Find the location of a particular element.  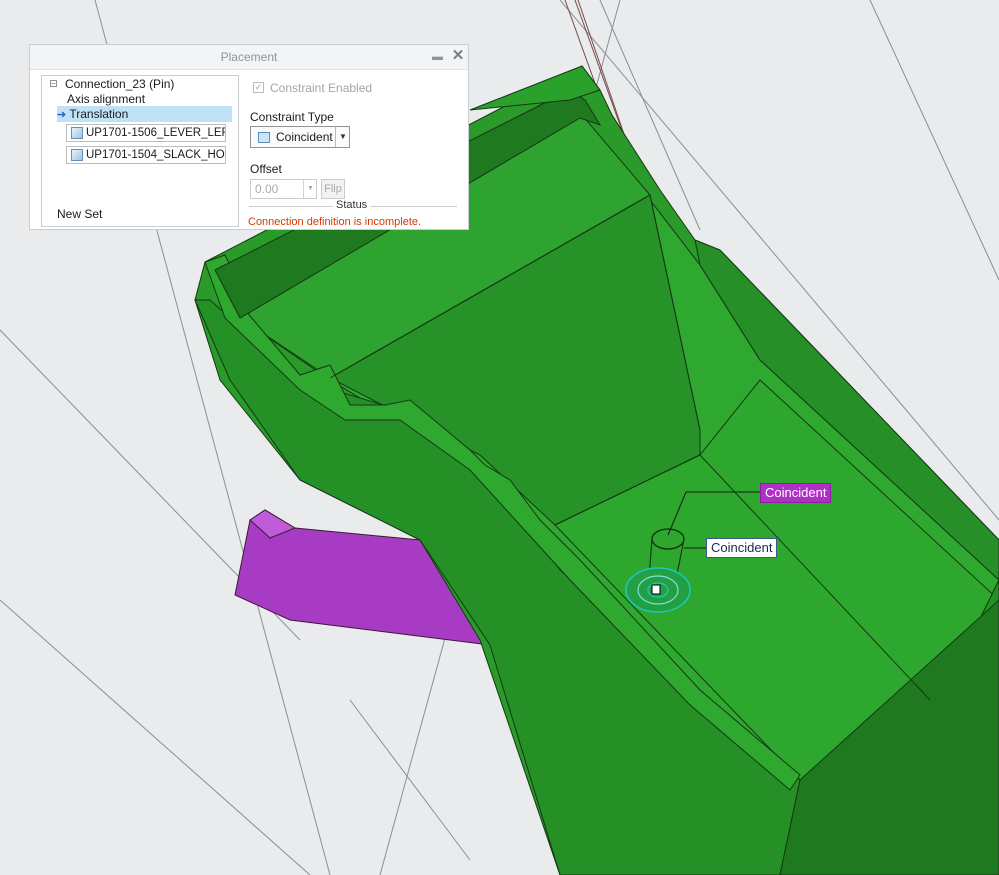

pin-icon: ▬ is located at coordinates (438, 57).